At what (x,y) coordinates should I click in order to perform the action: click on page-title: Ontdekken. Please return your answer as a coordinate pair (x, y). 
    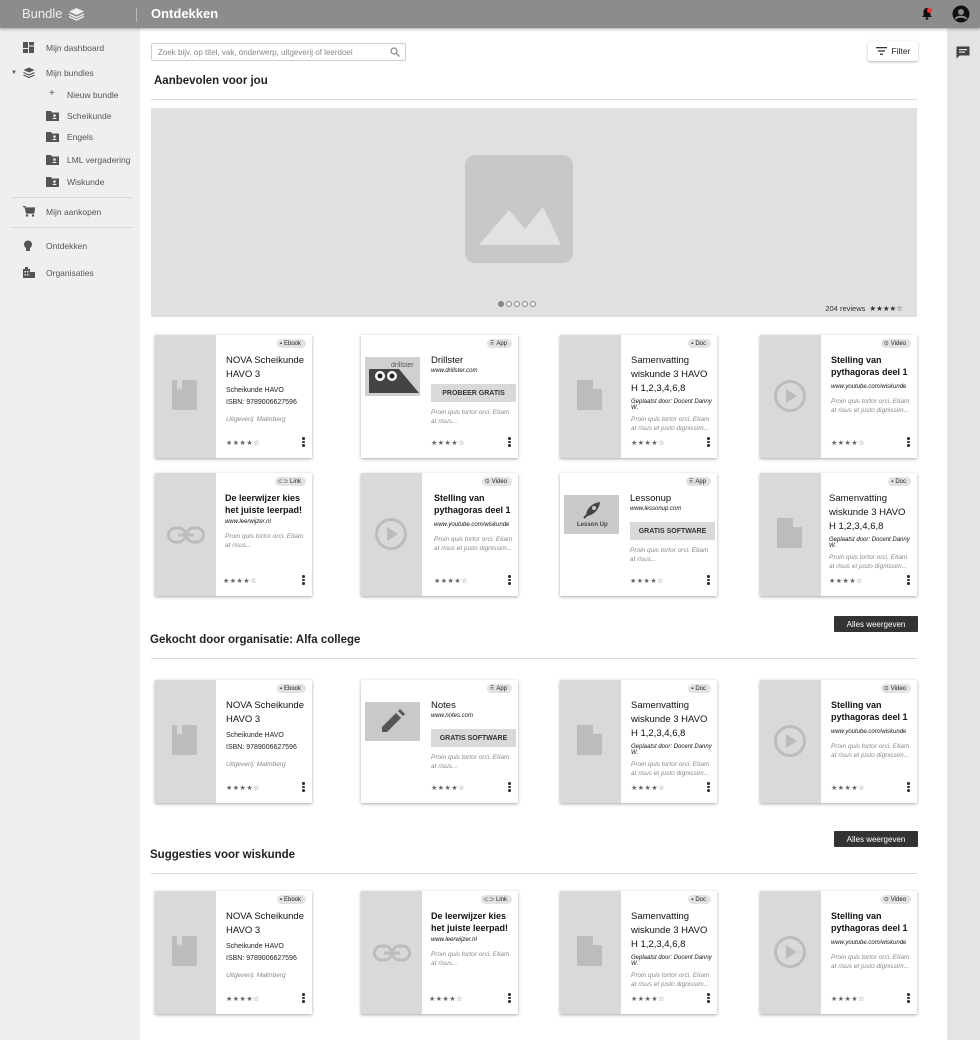
    Looking at the image, I should click on (185, 13).